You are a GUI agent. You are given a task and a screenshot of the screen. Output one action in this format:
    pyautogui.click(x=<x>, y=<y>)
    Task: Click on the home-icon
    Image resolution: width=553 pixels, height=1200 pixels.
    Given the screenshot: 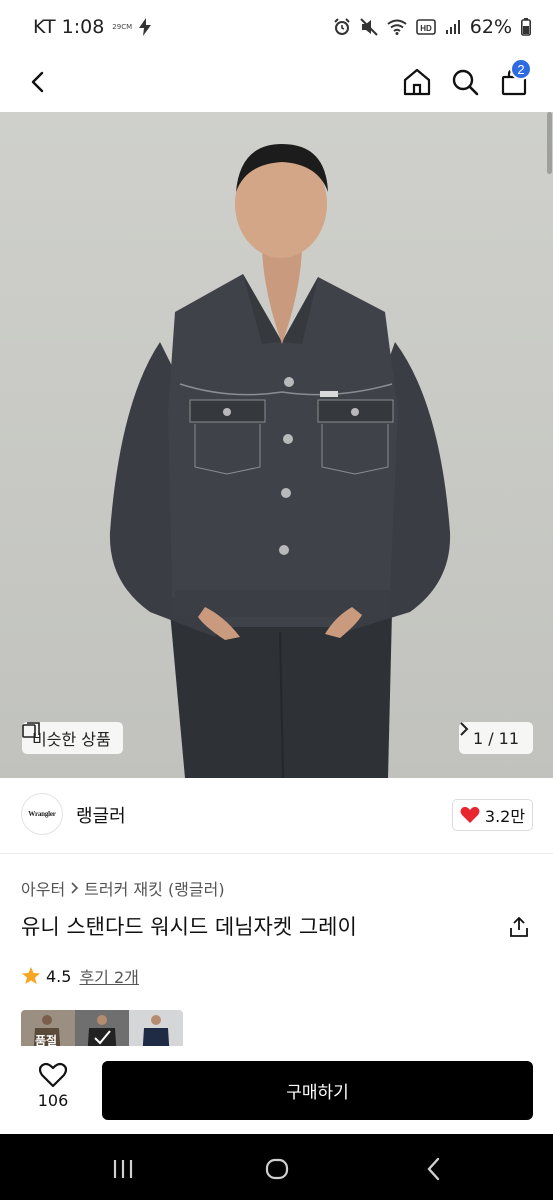 What is the action you would take?
    pyautogui.click(x=417, y=82)
    